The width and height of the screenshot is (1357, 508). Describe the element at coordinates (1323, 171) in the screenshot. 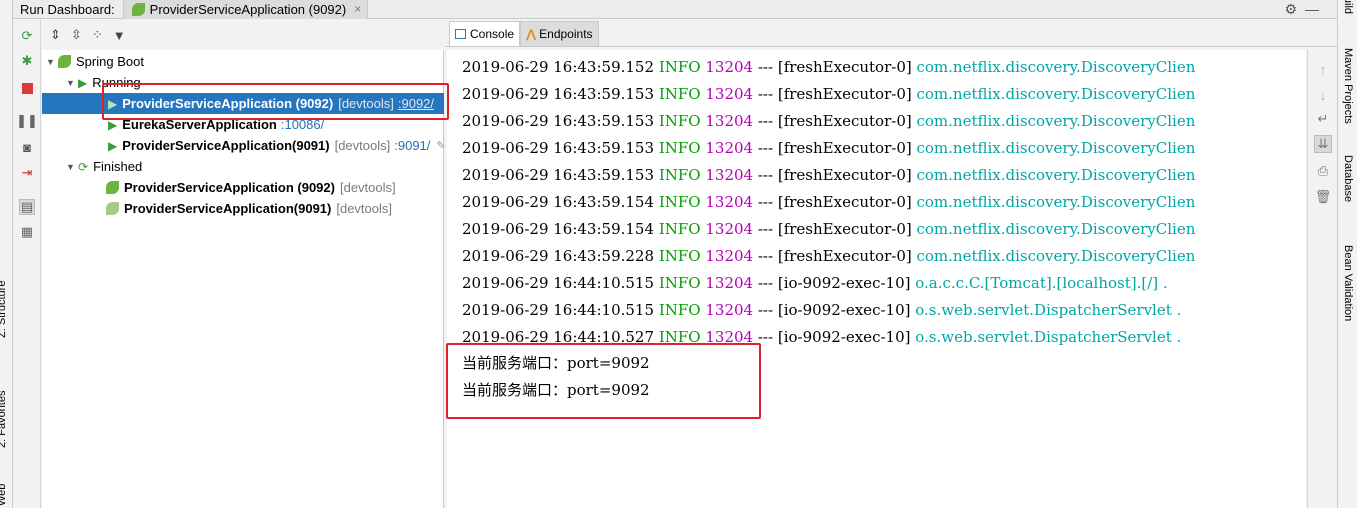

I see `print-icon: ⎙` at that location.